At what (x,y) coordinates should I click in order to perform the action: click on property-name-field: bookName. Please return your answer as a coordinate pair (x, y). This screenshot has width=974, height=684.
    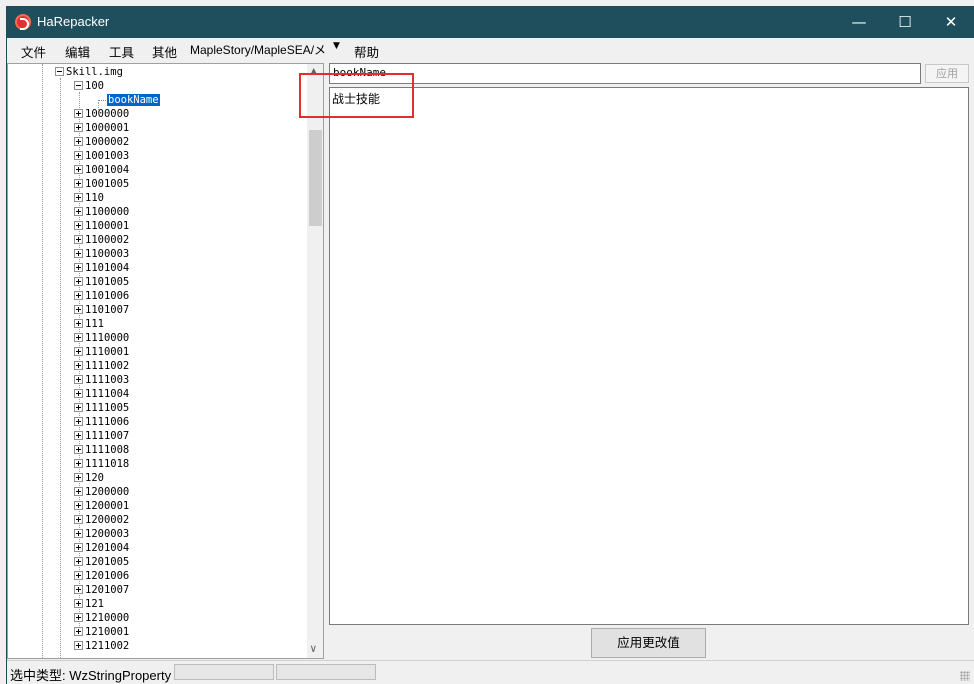
    Looking at the image, I should click on (625, 73).